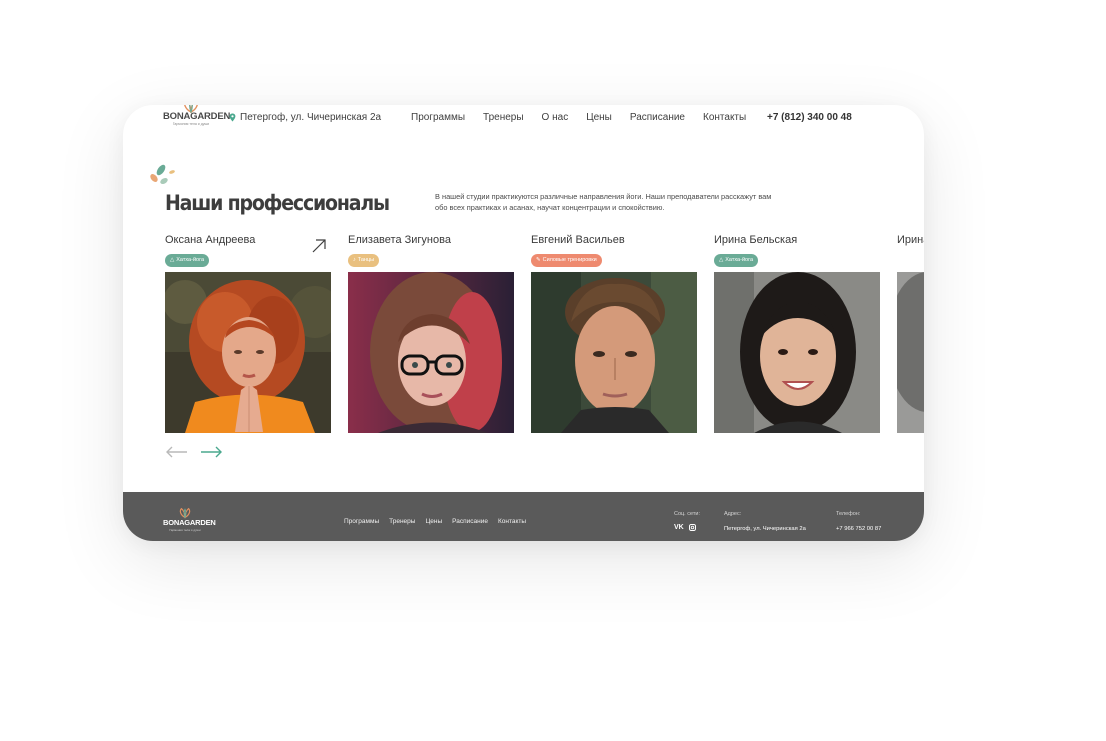 The width and height of the screenshot is (1106, 741). I want to click on header-phone: +7 (812) 340 00 48, so click(809, 117).